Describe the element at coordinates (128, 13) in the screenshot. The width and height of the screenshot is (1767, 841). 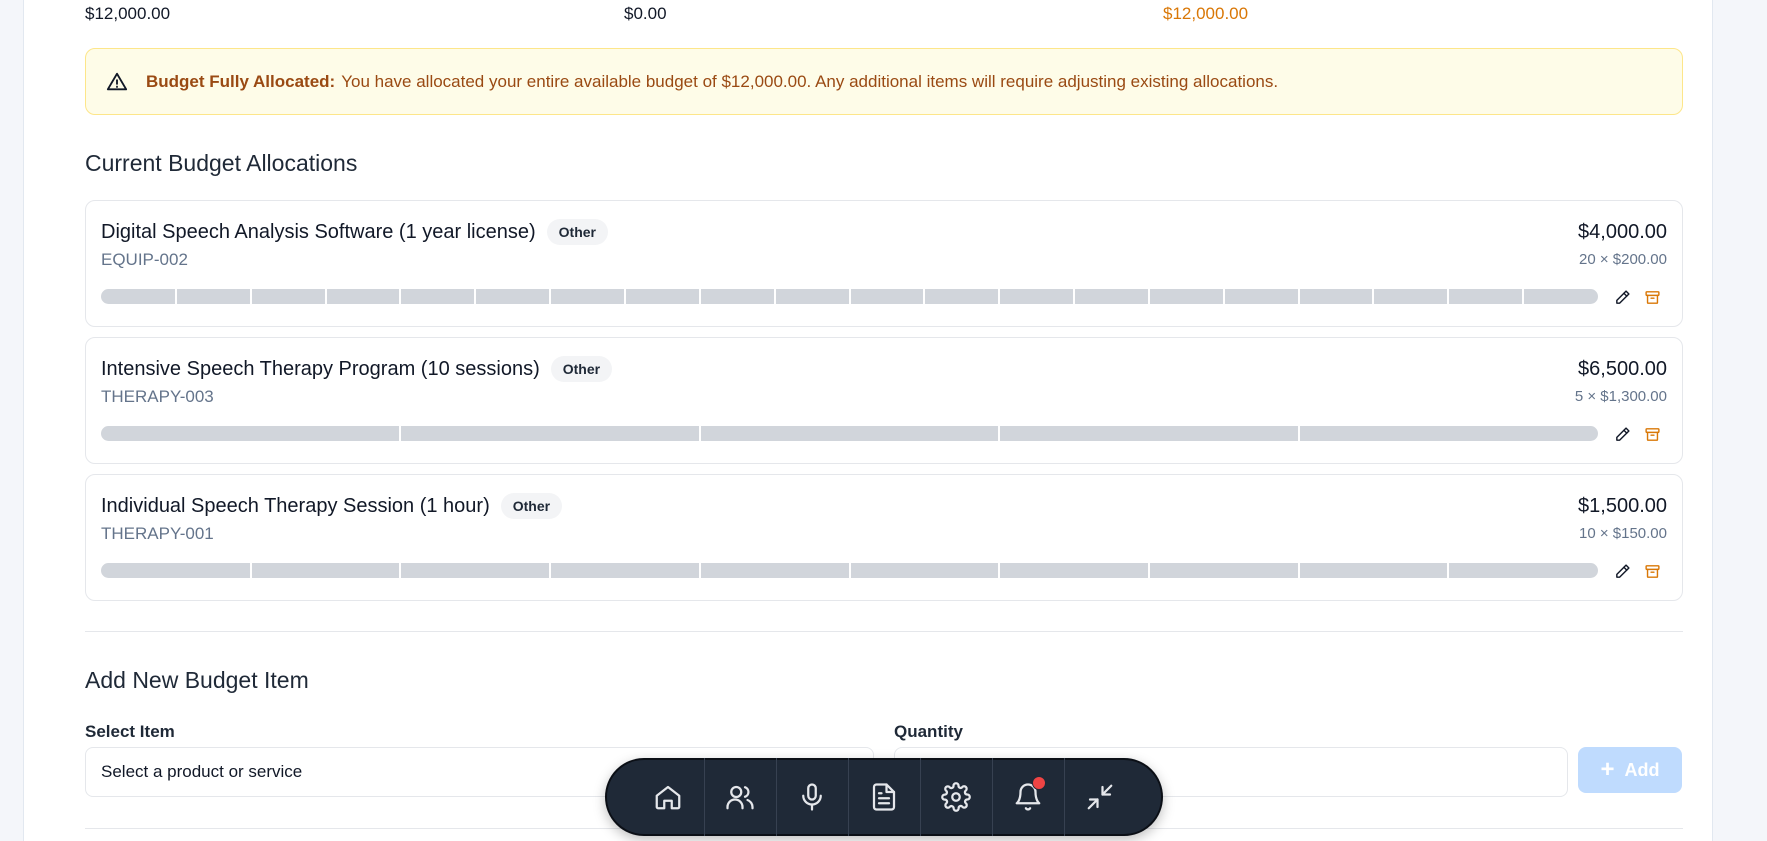
I see `total-budget-value: $12,000.00` at that location.